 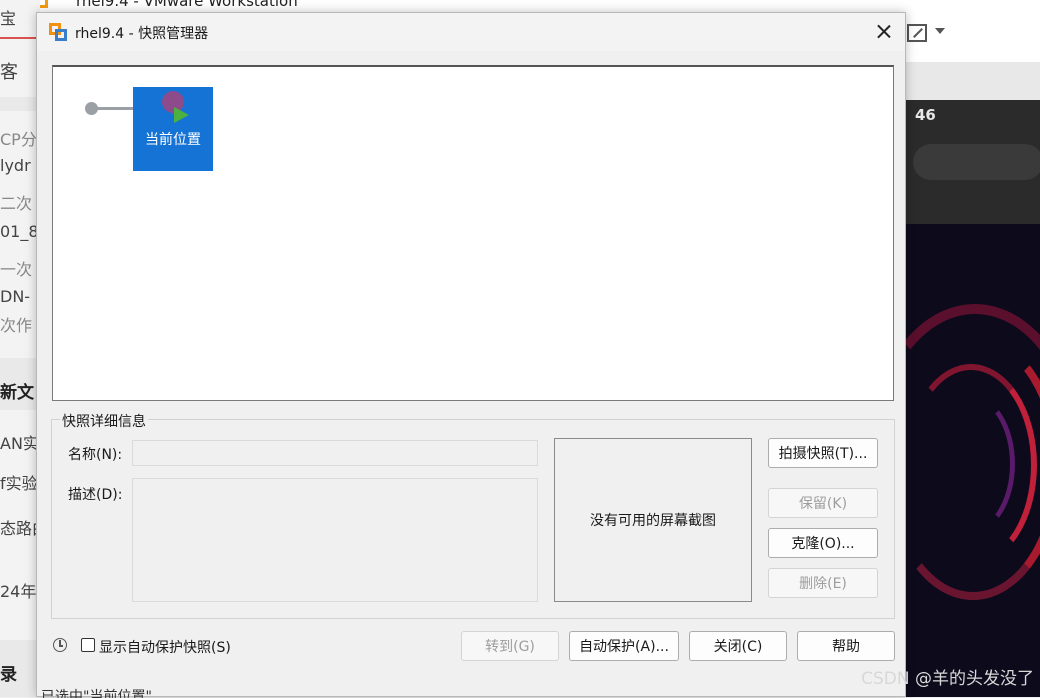 What do you see at coordinates (88, 645) in the screenshot?
I see `show-autoprotect-checkbox` at bounding box center [88, 645].